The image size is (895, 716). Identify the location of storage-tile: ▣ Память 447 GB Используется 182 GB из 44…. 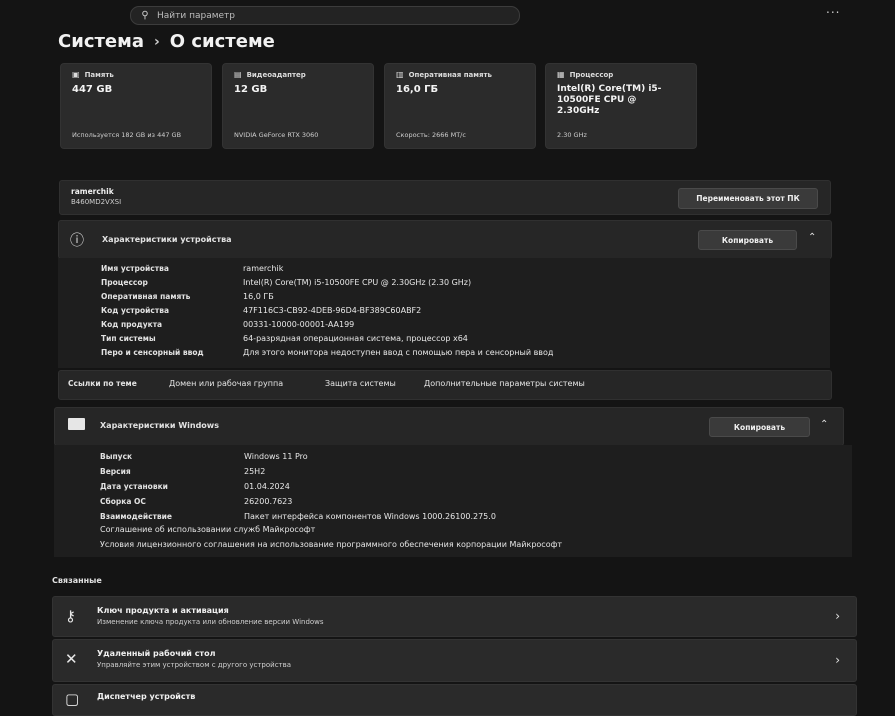
(136, 106).